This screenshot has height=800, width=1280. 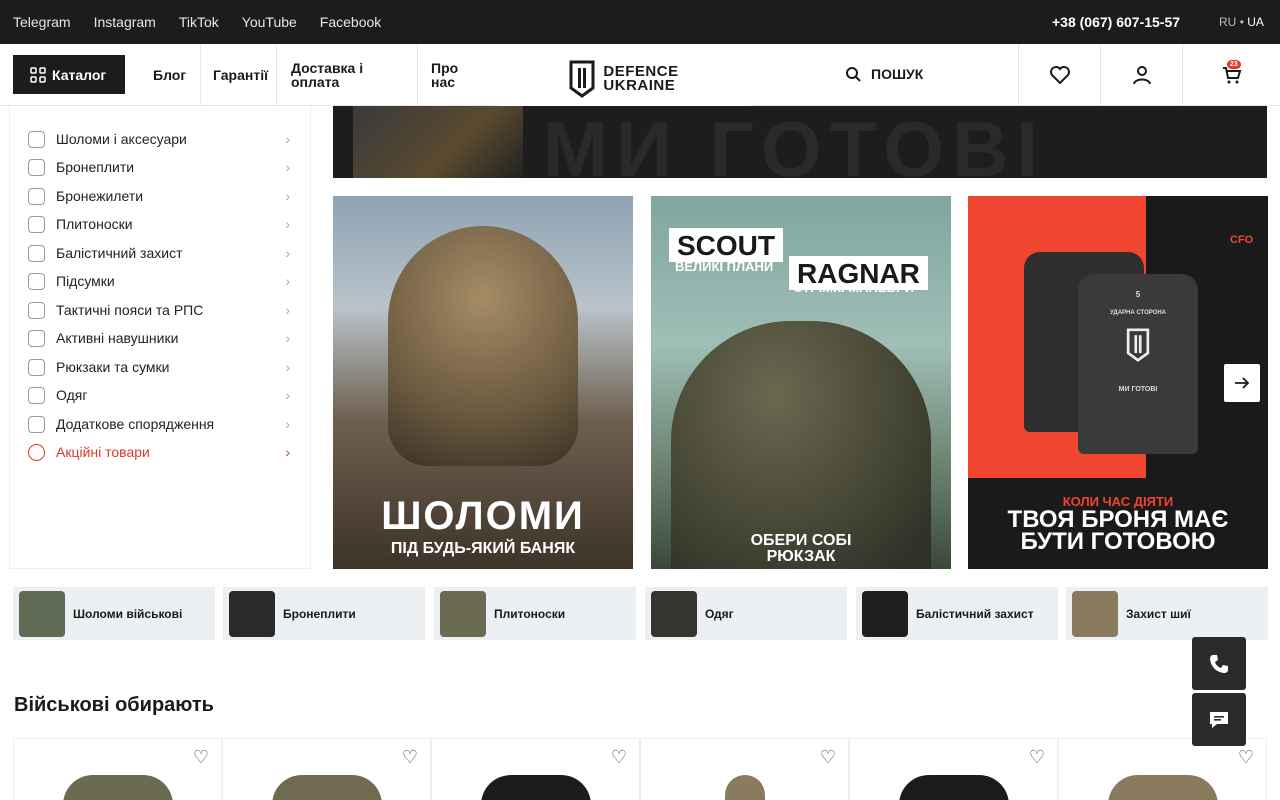 I want to click on sidebar-item-clothing: Одяг ›, so click(x=159, y=395).